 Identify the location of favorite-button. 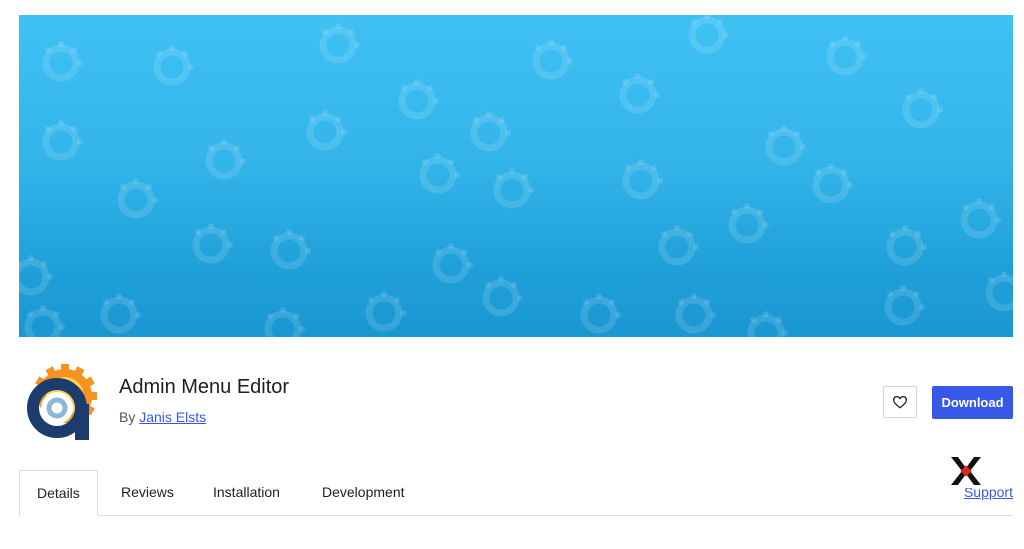
(900, 402).